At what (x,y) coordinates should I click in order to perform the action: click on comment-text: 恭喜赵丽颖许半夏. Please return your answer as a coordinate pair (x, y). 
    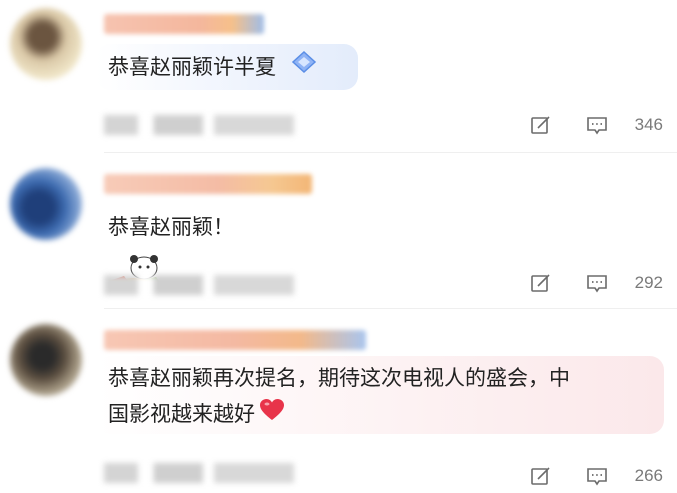
    Looking at the image, I should click on (227, 67).